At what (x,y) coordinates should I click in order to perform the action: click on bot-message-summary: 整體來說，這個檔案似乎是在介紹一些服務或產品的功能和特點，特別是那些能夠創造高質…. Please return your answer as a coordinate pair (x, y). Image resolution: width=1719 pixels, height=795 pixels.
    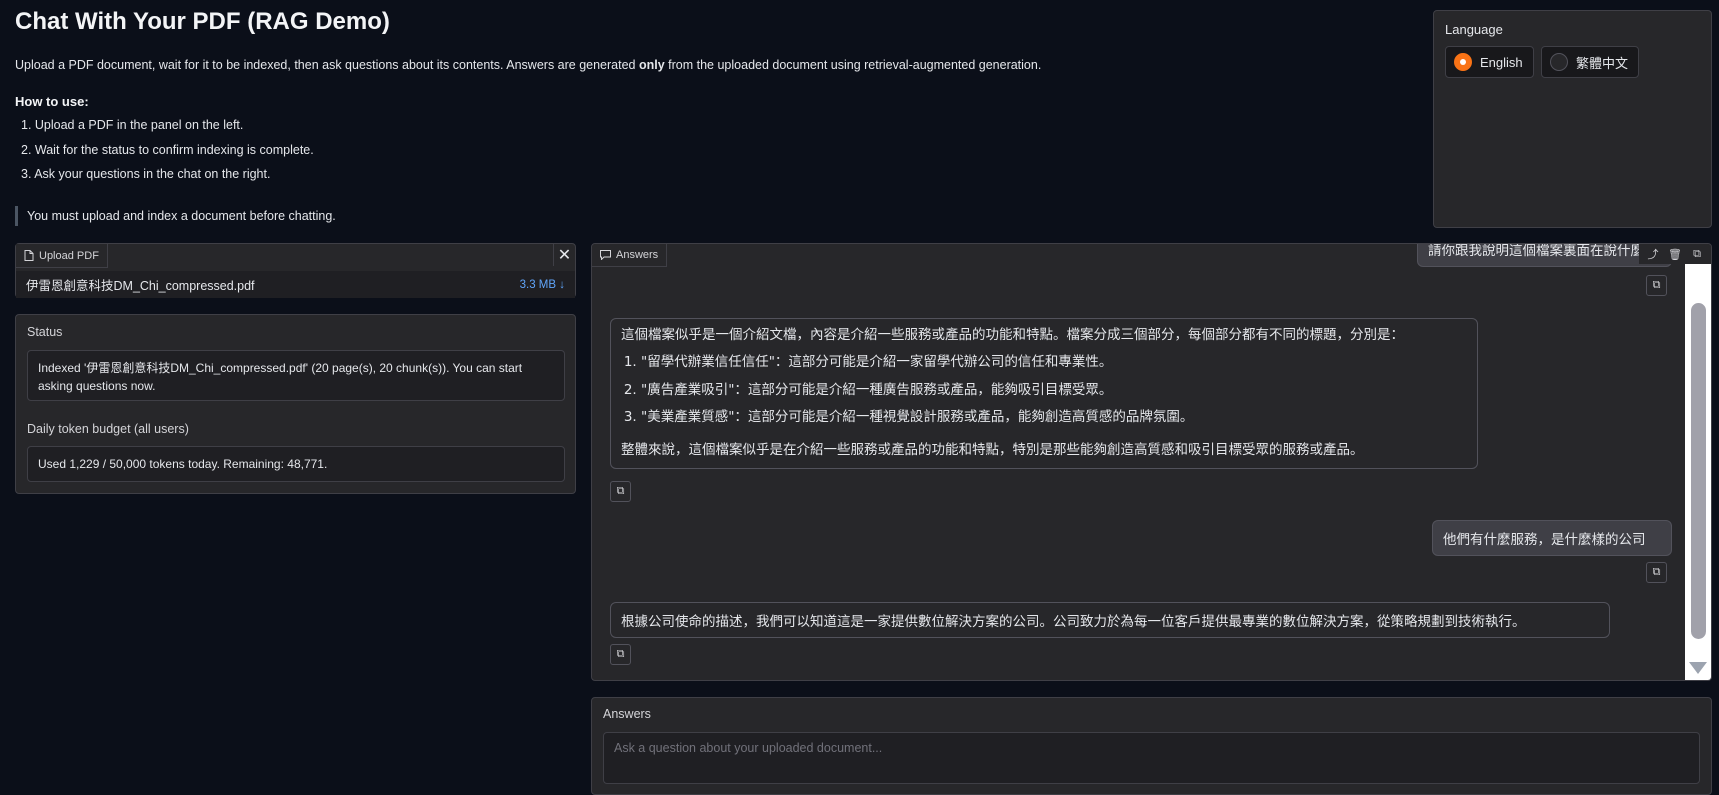
    Looking at the image, I should click on (992, 449).